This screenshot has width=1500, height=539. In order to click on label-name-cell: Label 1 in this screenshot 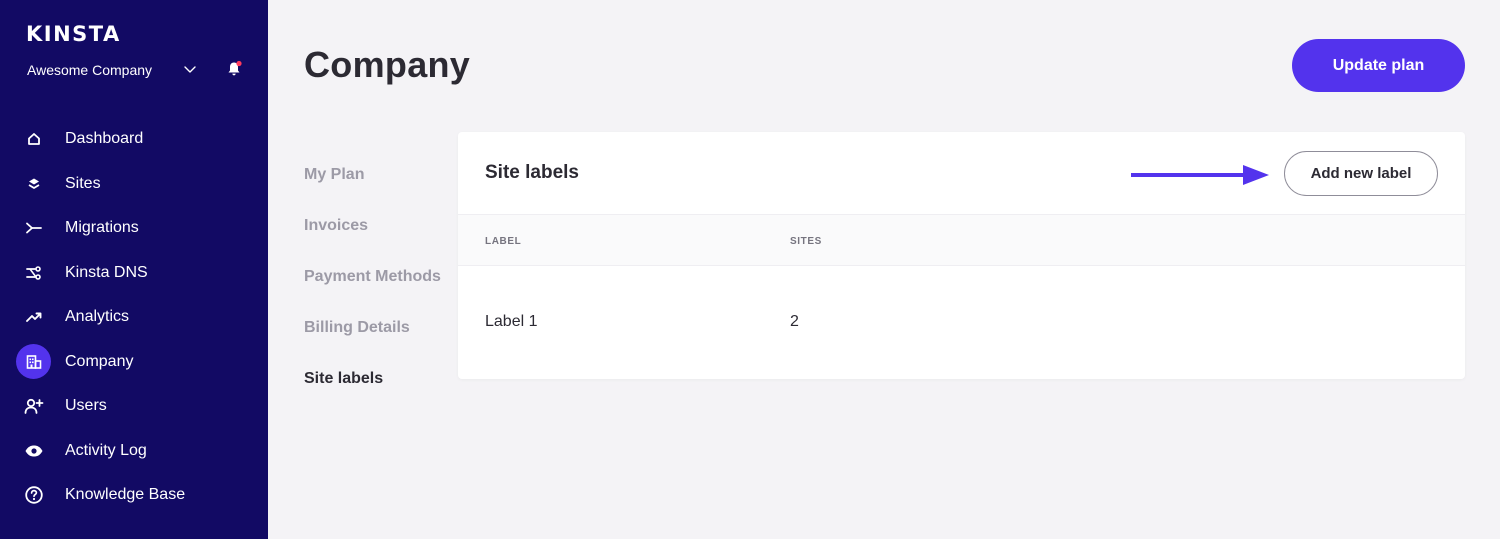, I will do `click(511, 321)`.